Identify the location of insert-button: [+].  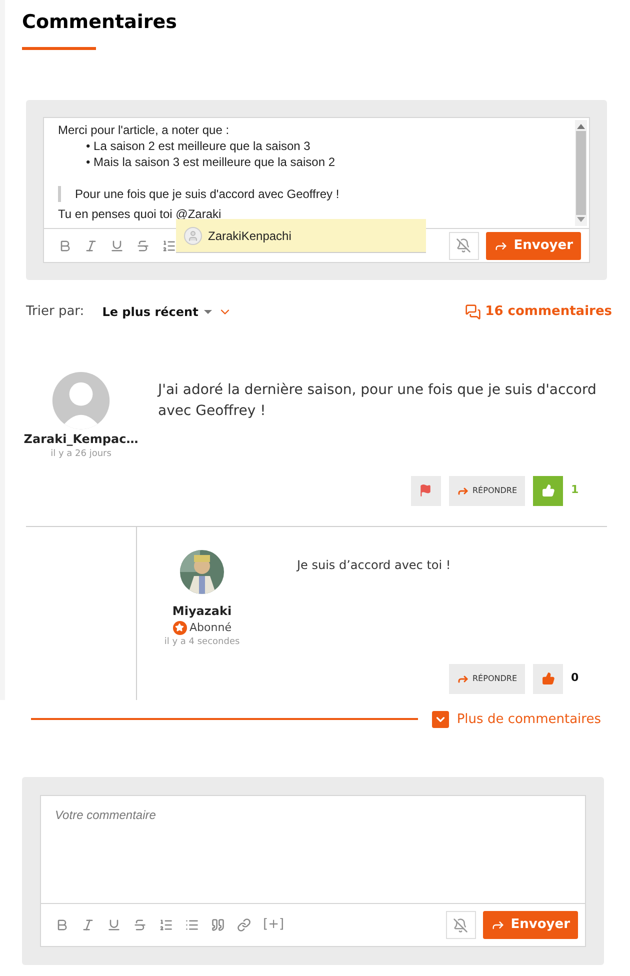
(273, 925).